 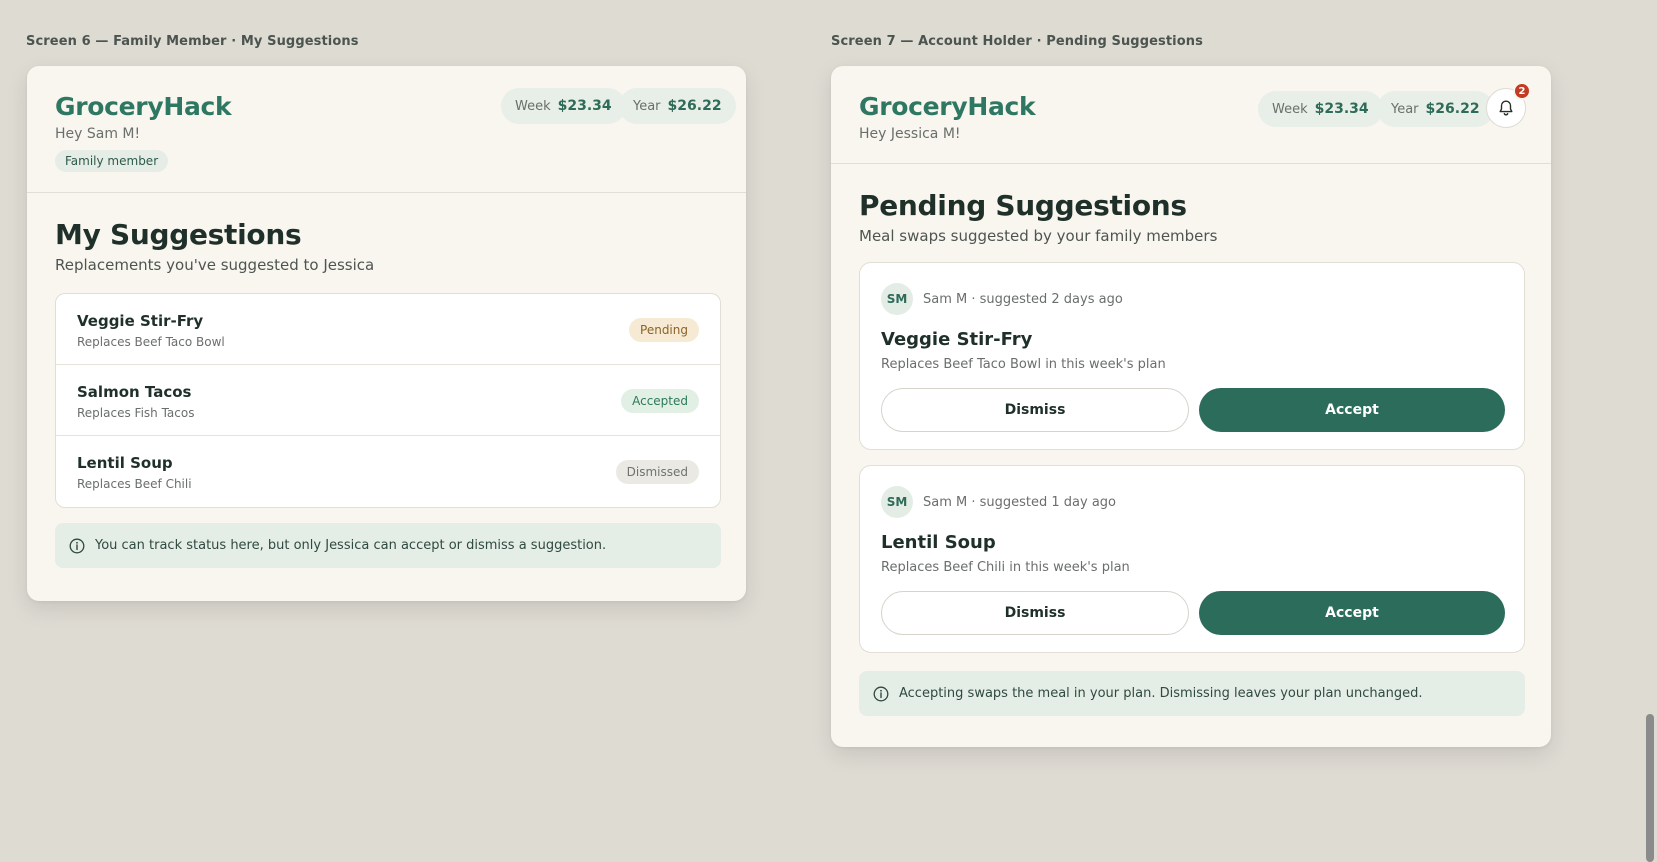 I want to click on greeting: Hey Jessica M!, so click(x=910, y=134).